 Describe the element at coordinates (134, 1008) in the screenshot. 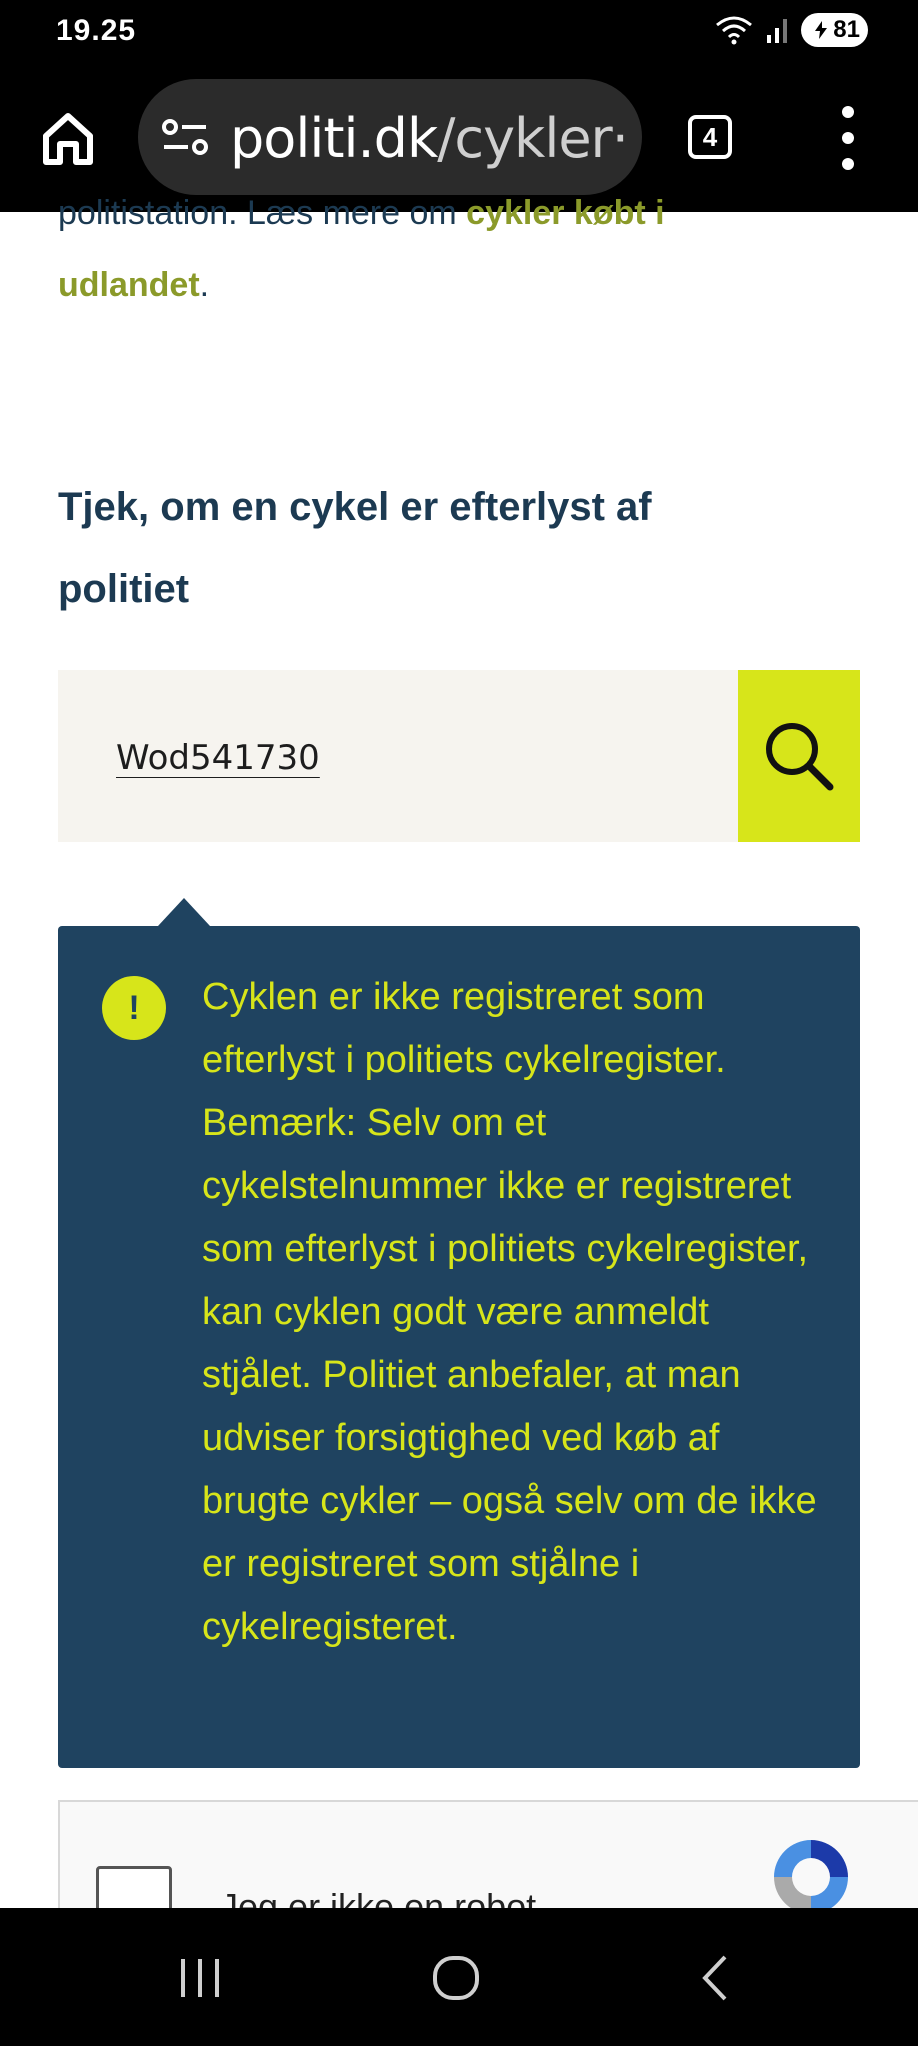

I see `exclamation-icon: !` at that location.